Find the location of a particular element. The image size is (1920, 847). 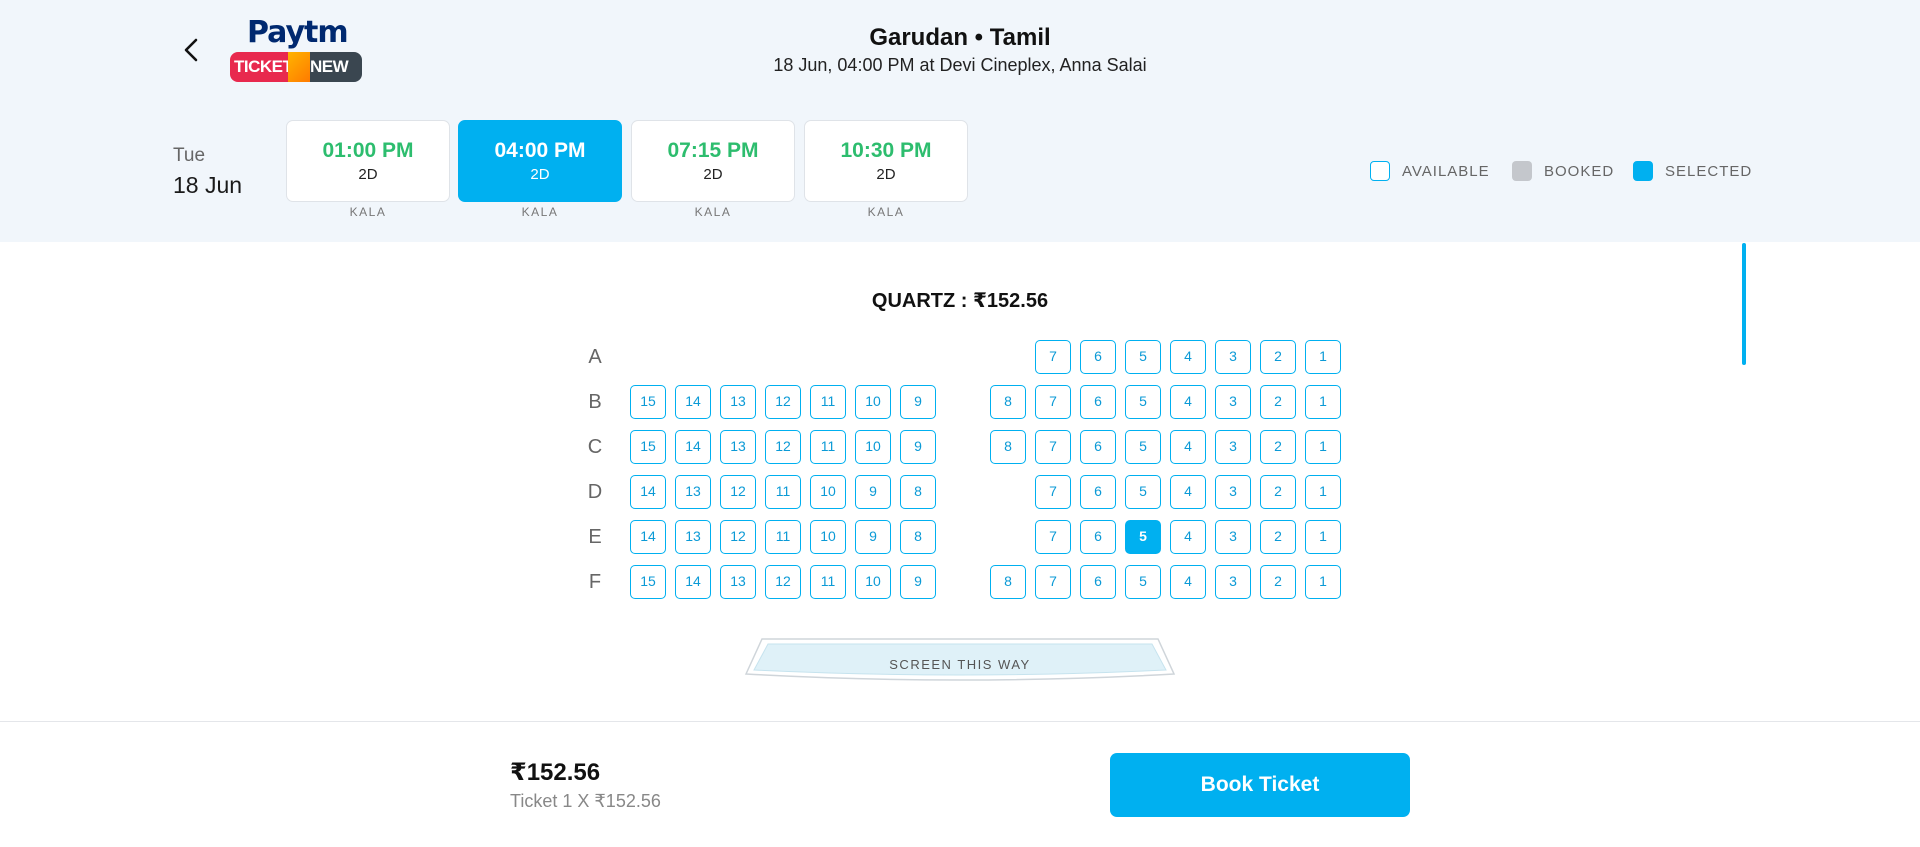

seat-c7: 7 is located at coordinates (1053, 447).